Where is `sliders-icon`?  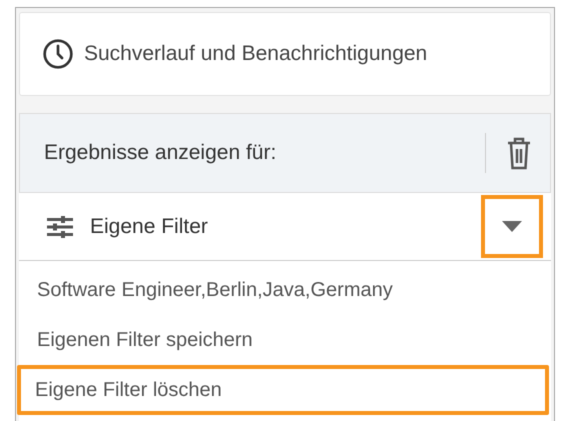
sliders-icon is located at coordinates (60, 227).